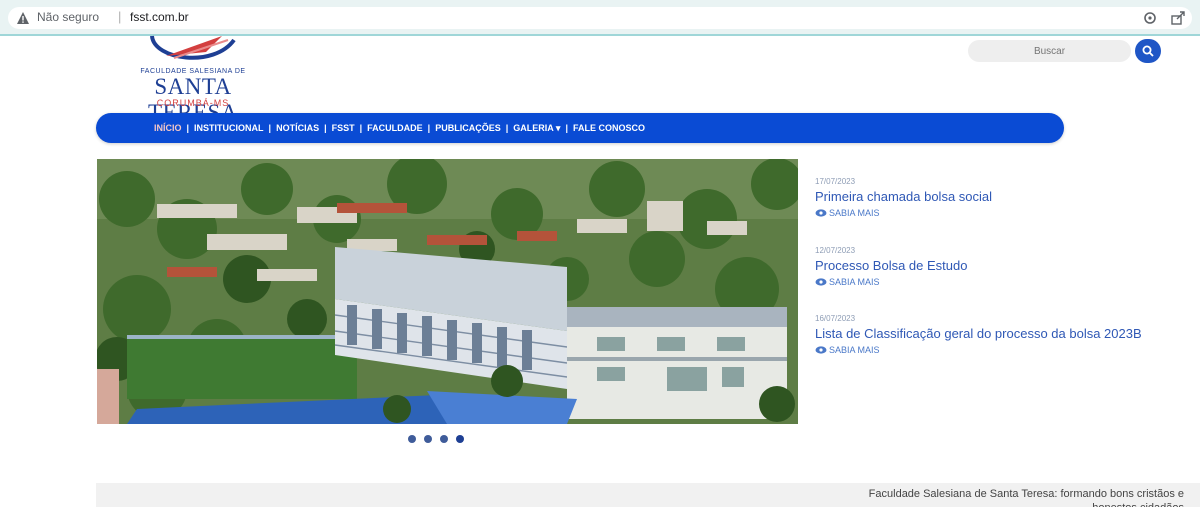 The image size is (1200, 507). Describe the element at coordinates (468, 128) in the screenshot. I see `nav-item-publicacoes: PUBLICAÇÕES` at that location.